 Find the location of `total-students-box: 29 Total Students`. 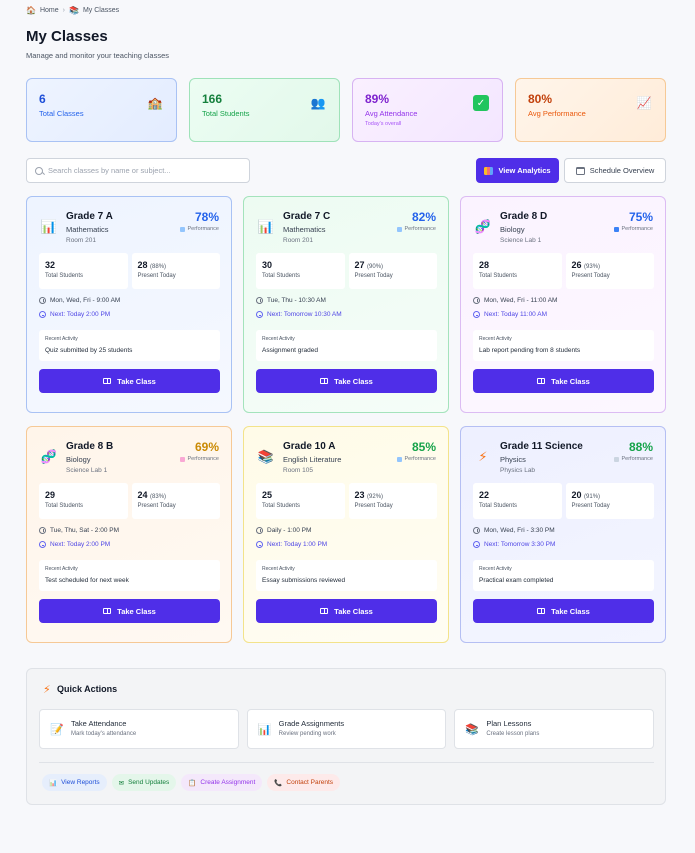

total-students-box: 29 Total Students is located at coordinates (83, 501).